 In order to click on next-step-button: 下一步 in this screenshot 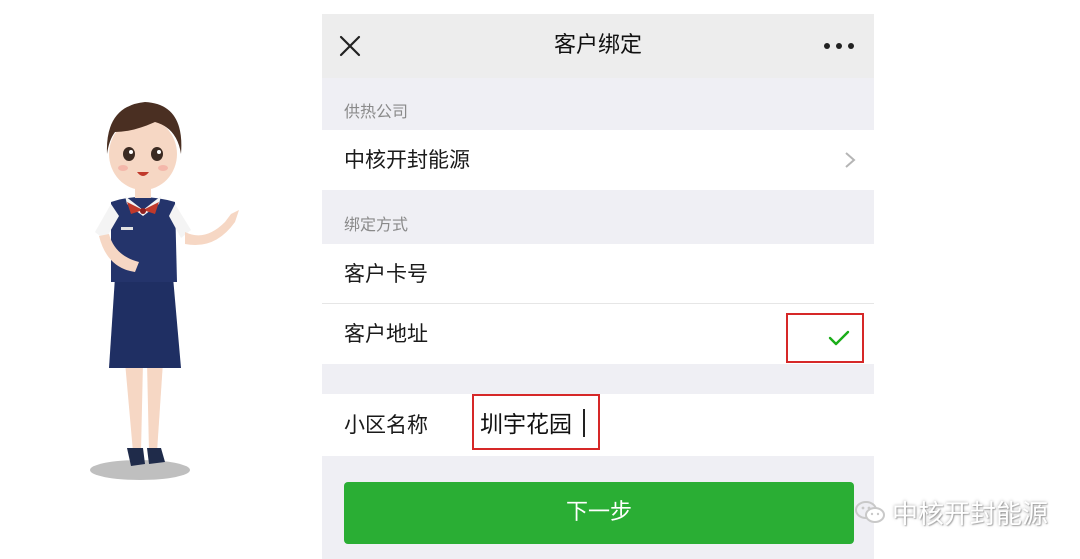, I will do `click(599, 513)`.